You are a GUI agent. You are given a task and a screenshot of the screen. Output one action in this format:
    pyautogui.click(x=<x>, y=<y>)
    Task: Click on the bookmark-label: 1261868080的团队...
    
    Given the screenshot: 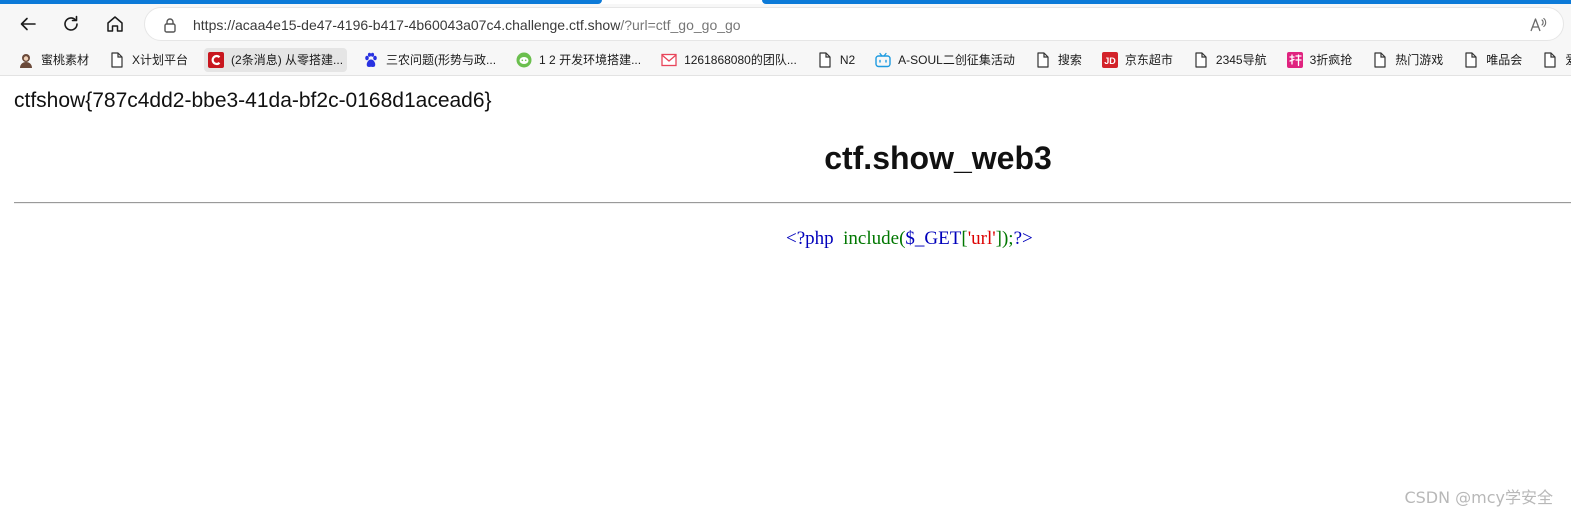 What is the action you would take?
    pyautogui.click(x=740, y=60)
    